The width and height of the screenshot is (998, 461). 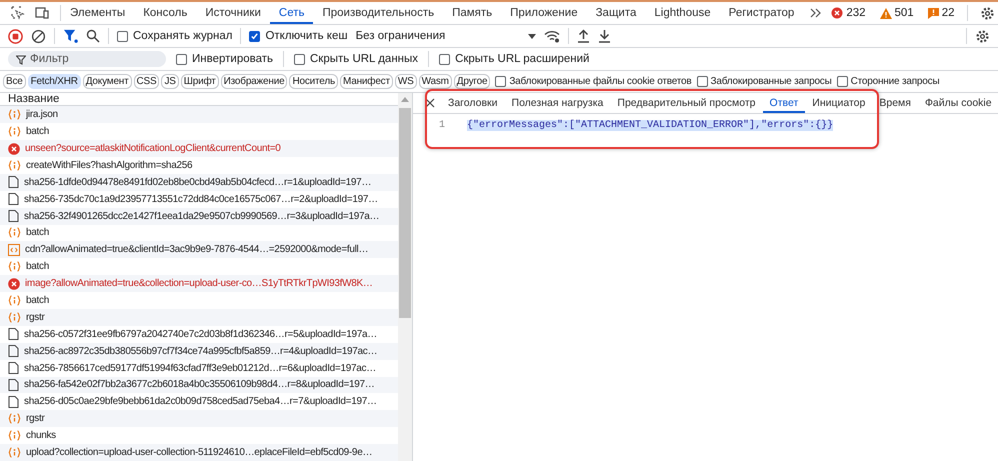 I want to click on panel-tab: Сеть, so click(x=292, y=13).